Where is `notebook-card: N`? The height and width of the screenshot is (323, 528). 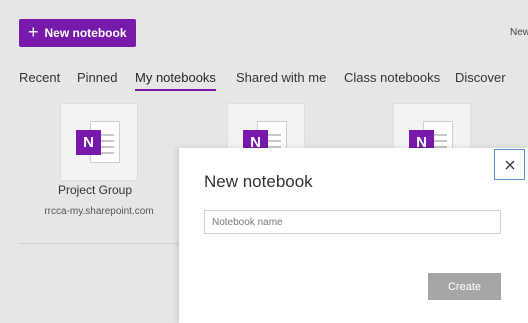 notebook-card: N is located at coordinates (99, 142).